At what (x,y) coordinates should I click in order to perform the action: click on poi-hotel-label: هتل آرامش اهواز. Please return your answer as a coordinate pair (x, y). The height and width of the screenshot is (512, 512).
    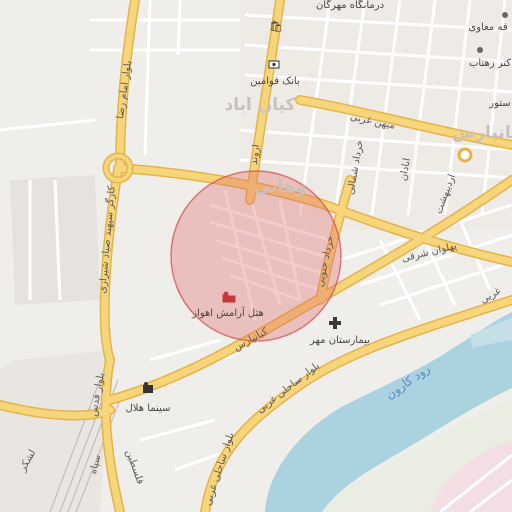
    Looking at the image, I should click on (227, 312).